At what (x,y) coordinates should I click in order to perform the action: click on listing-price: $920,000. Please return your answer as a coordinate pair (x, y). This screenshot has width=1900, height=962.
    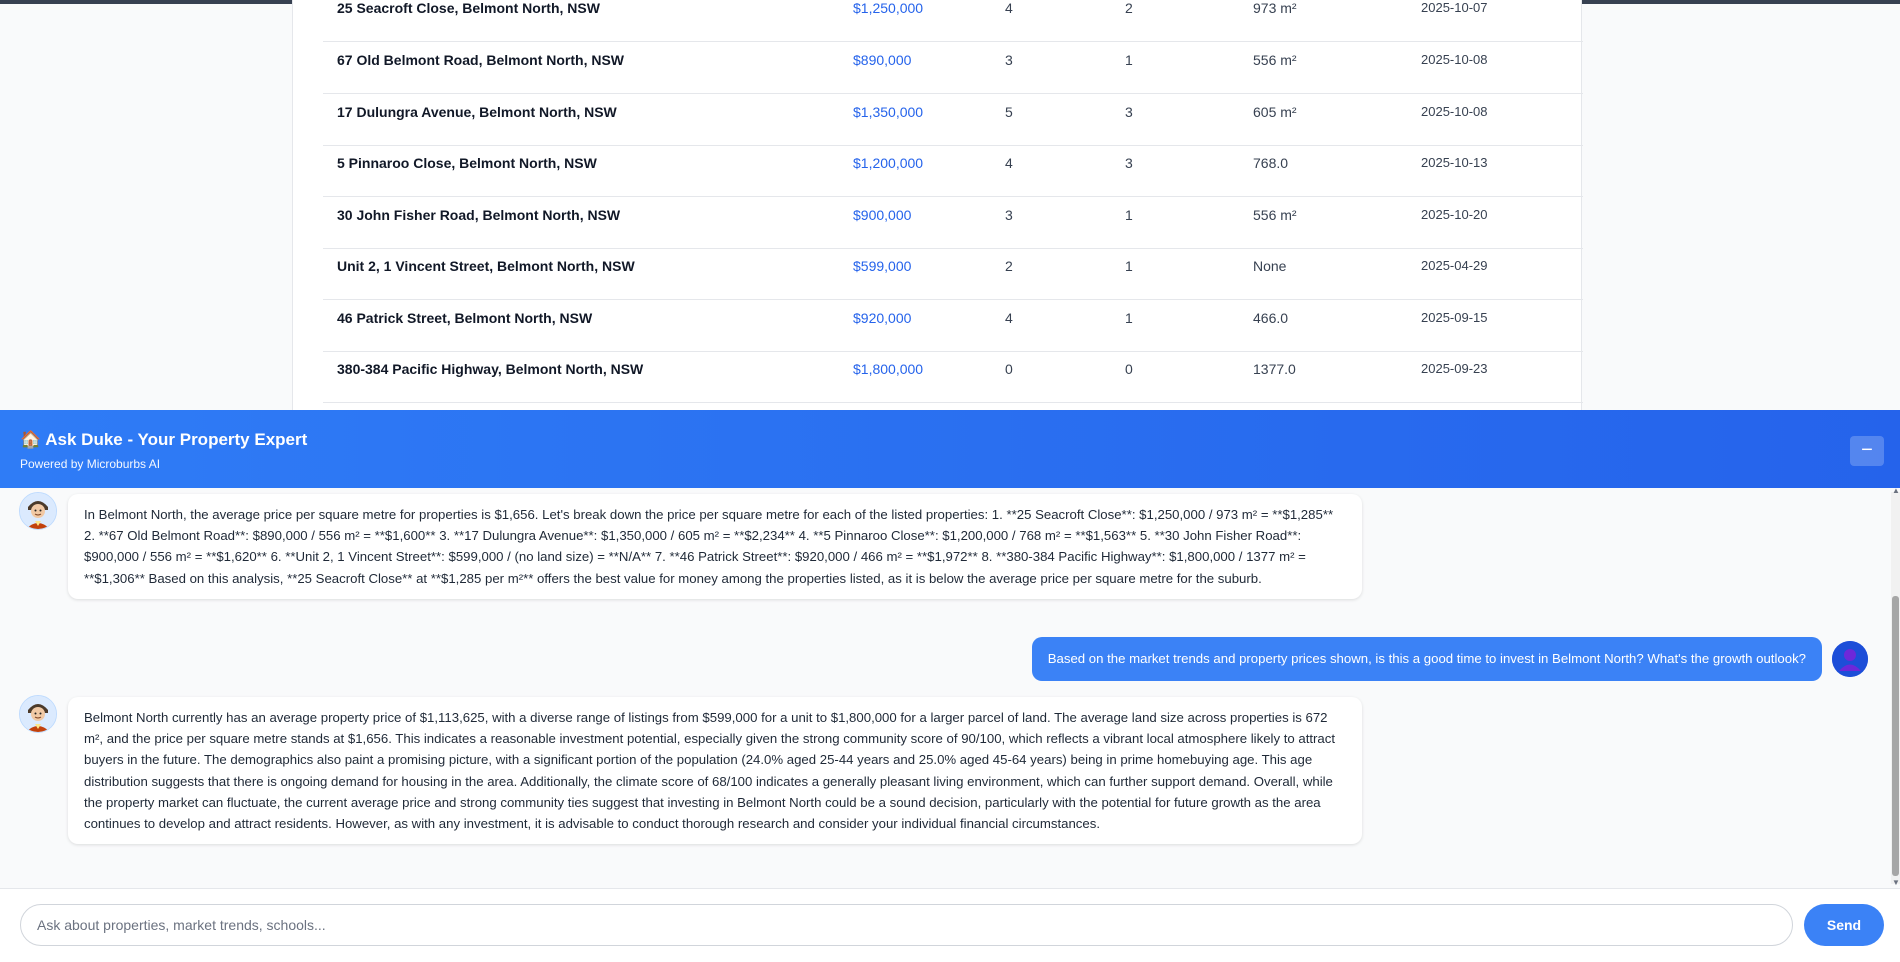
    Looking at the image, I should click on (882, 325).